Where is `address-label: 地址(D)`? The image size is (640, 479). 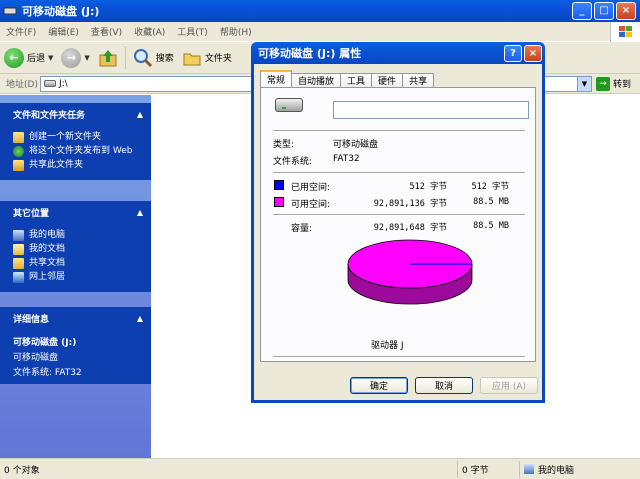 address-label: 地址(D) is located at coordinates (22, 85).